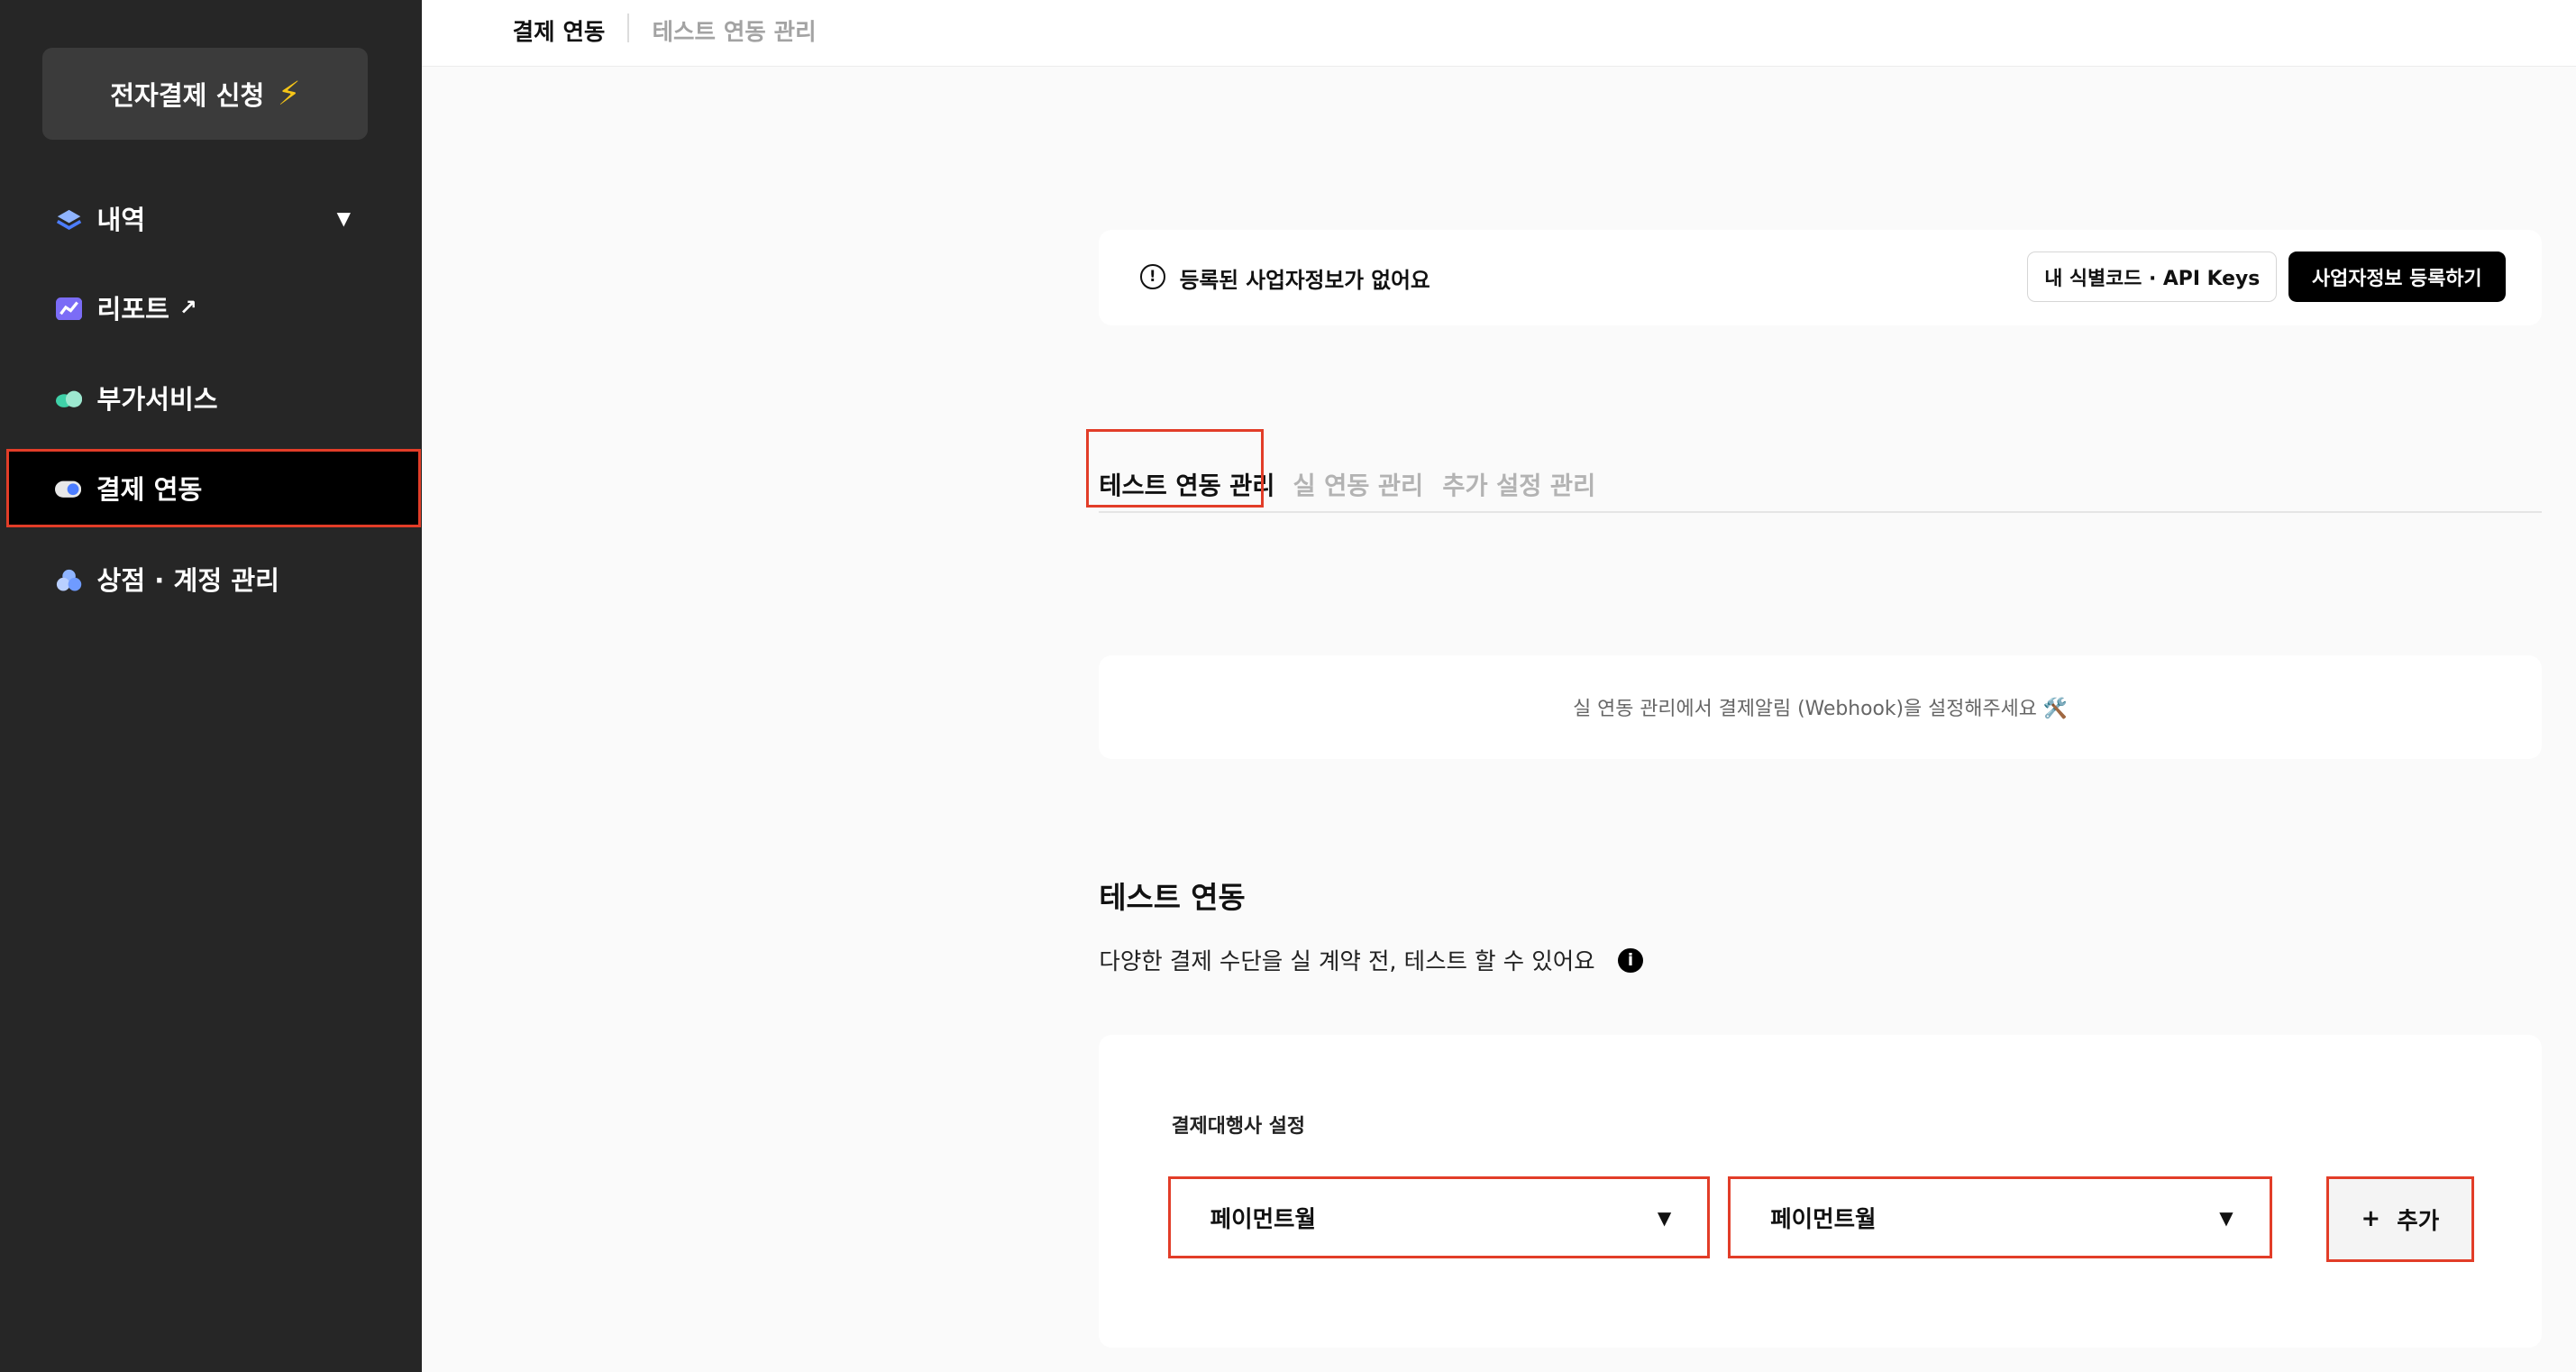 This screenshot has height=1372, width=2576. Describe the element at coordinates (213, 218) in the screenshot. I see `sidebar-item-history: 내역 ▼` at that location.